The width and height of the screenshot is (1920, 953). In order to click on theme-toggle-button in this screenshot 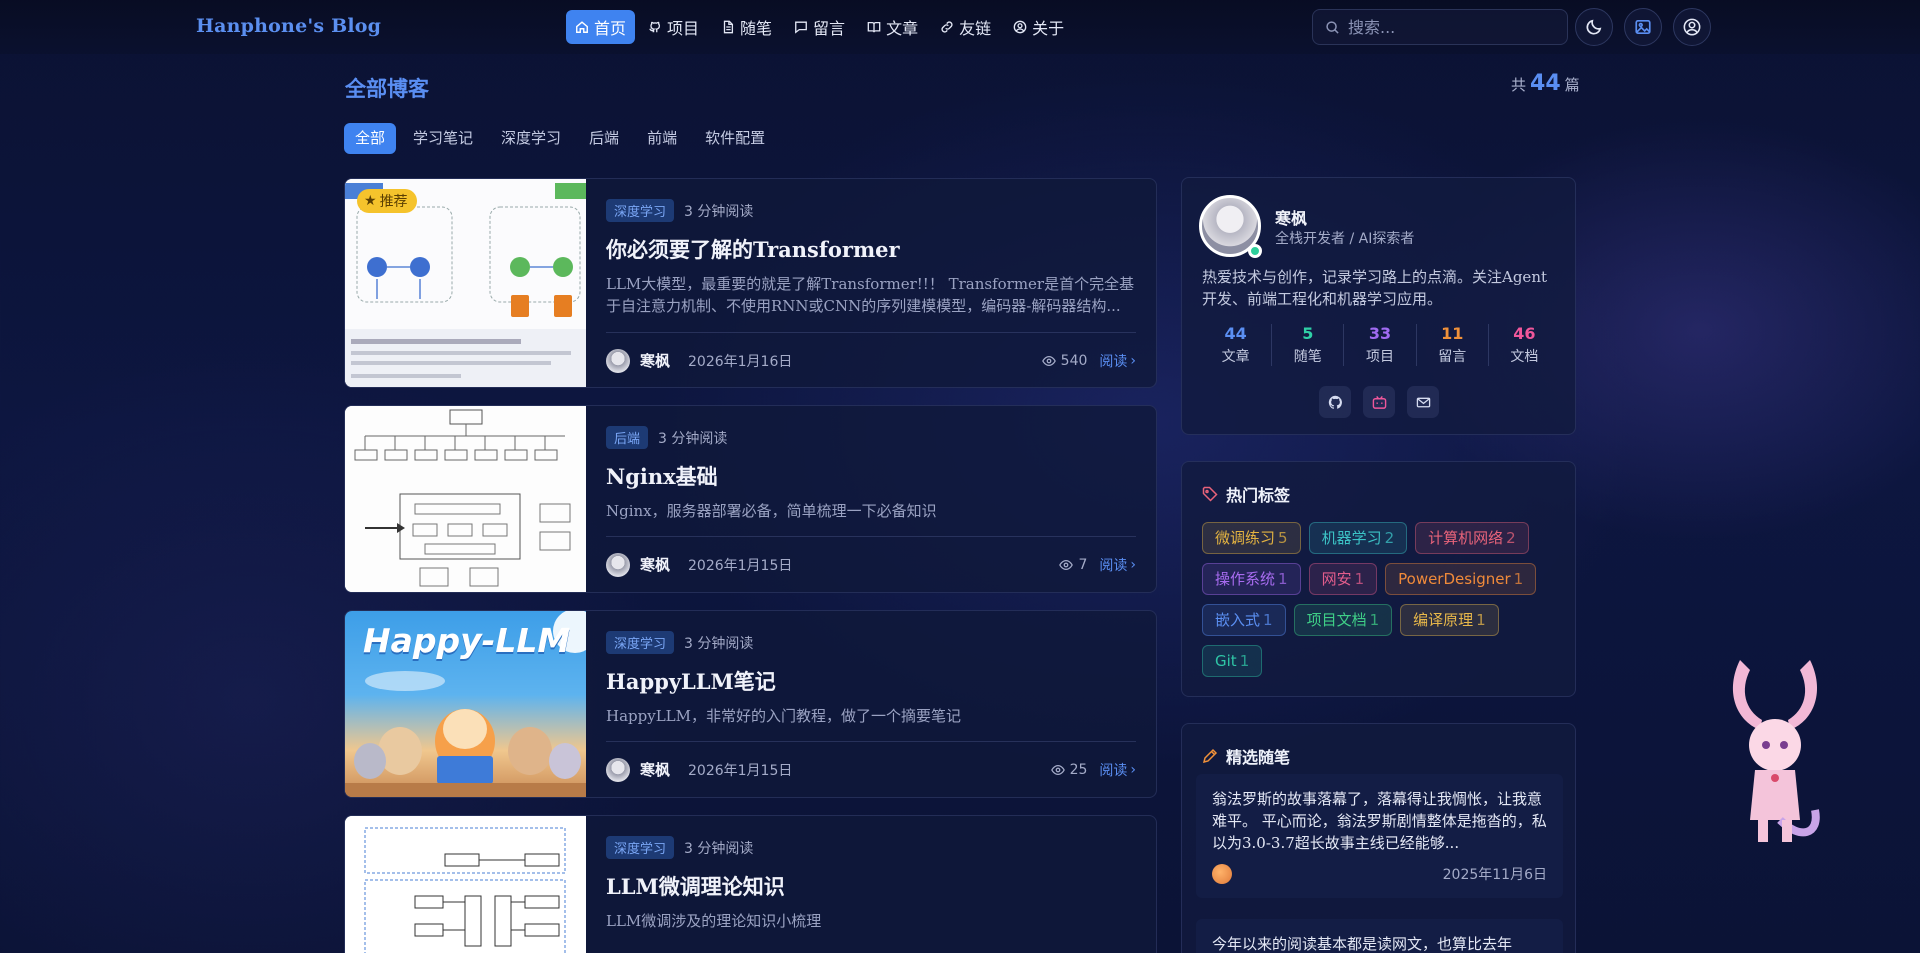, I will do `click(1594, 27)`.